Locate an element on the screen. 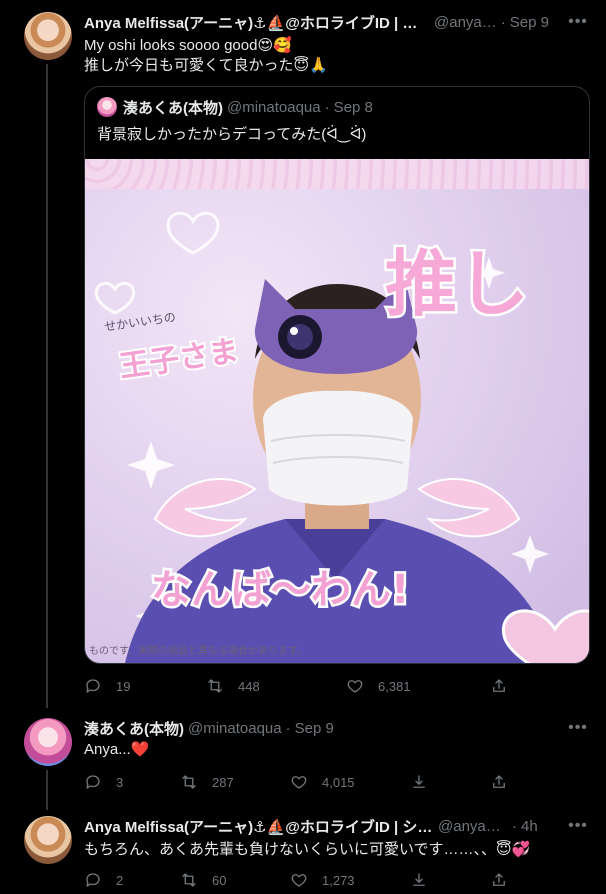  caption-prince: 王子さま is located at coordinates (179, 359).